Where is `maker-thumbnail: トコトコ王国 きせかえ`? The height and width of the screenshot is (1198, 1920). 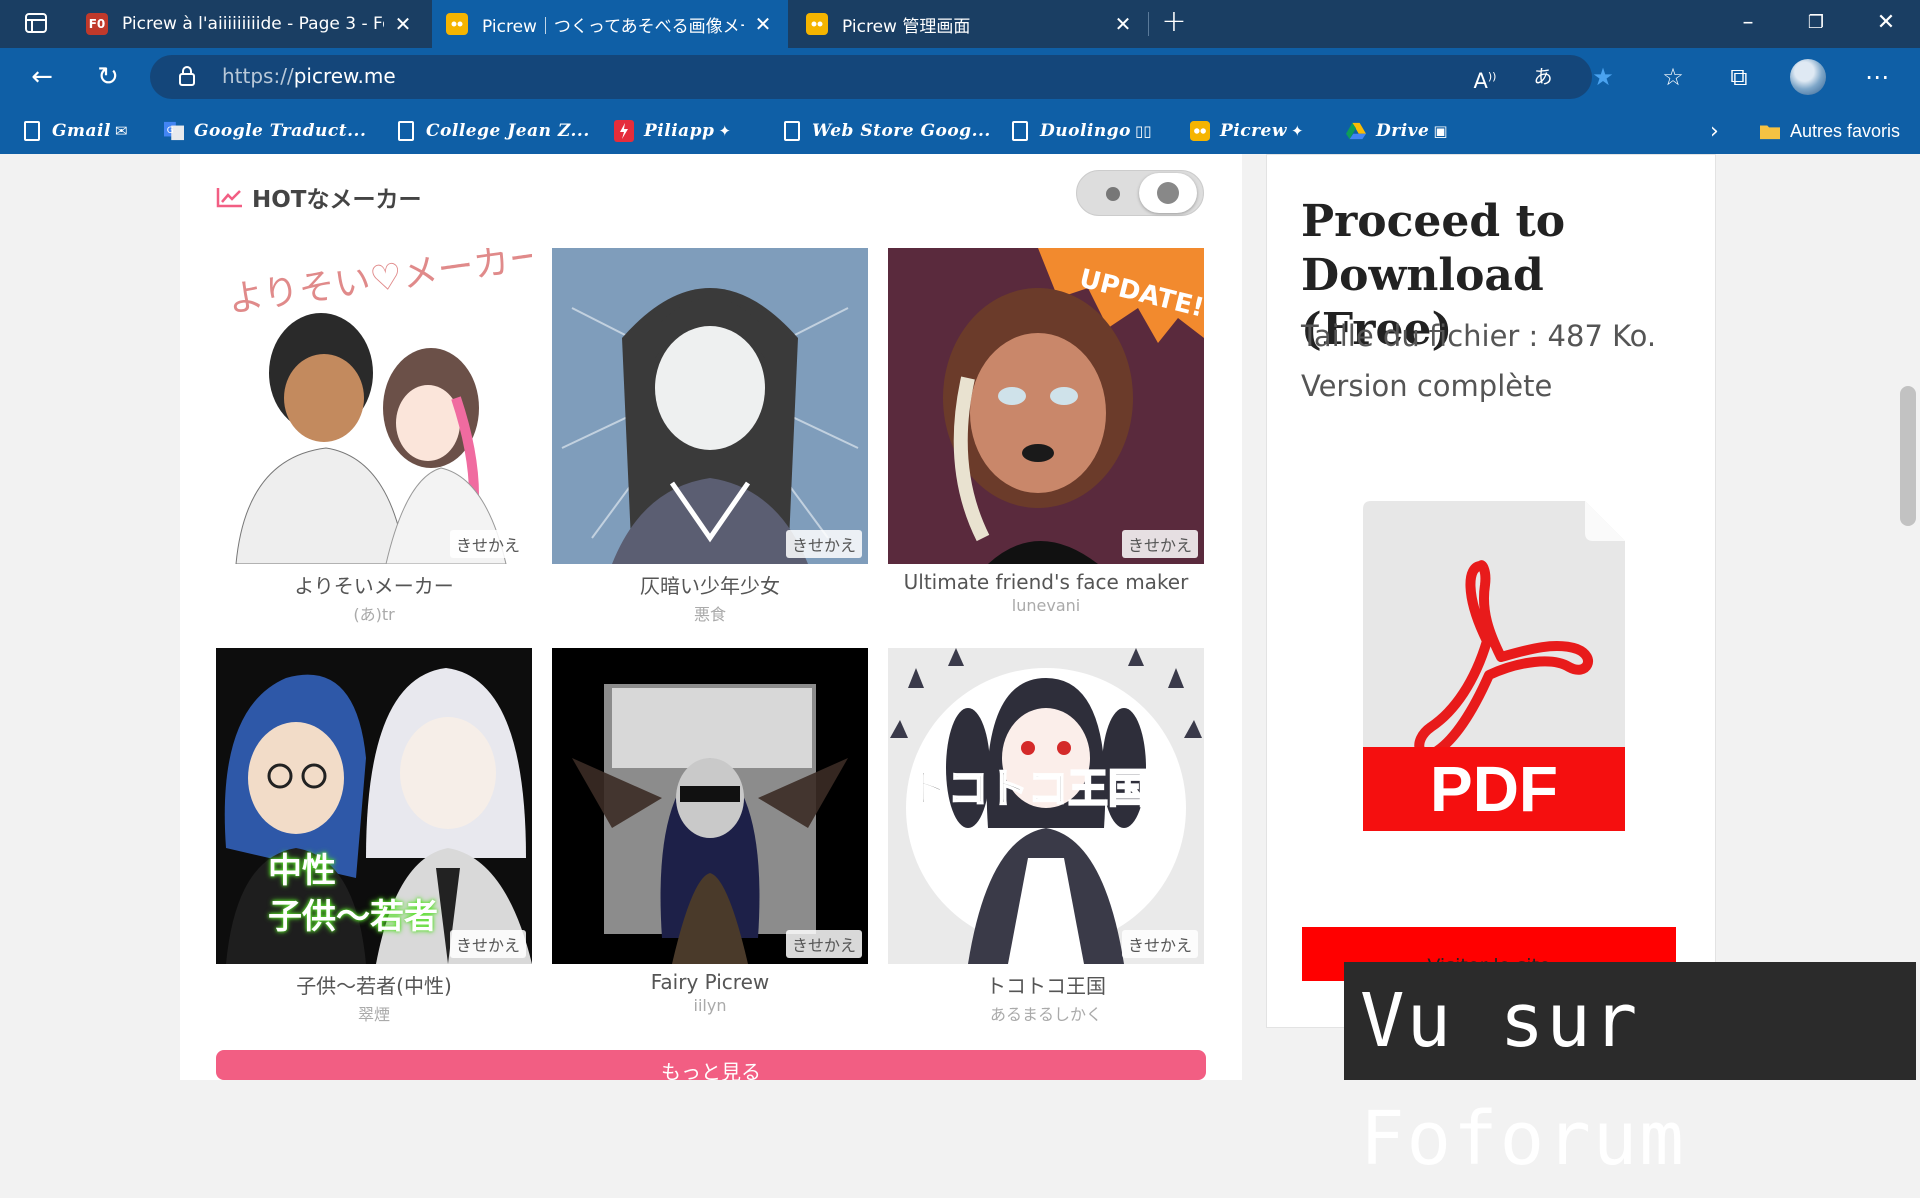
maker-thumbnail: トコトコ王国 きせかえ is located at coordinates (1046, 806).